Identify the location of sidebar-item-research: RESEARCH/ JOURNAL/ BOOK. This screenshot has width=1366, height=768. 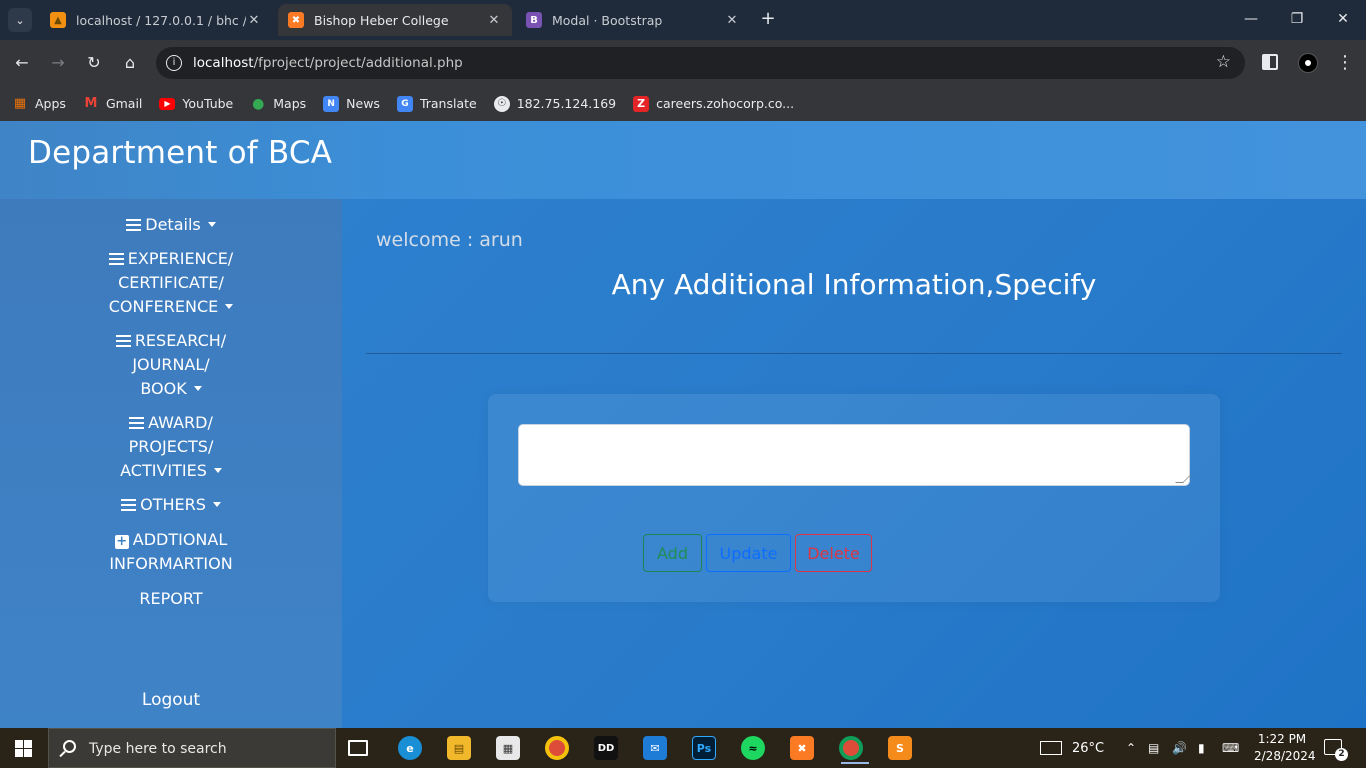
(171, 365).